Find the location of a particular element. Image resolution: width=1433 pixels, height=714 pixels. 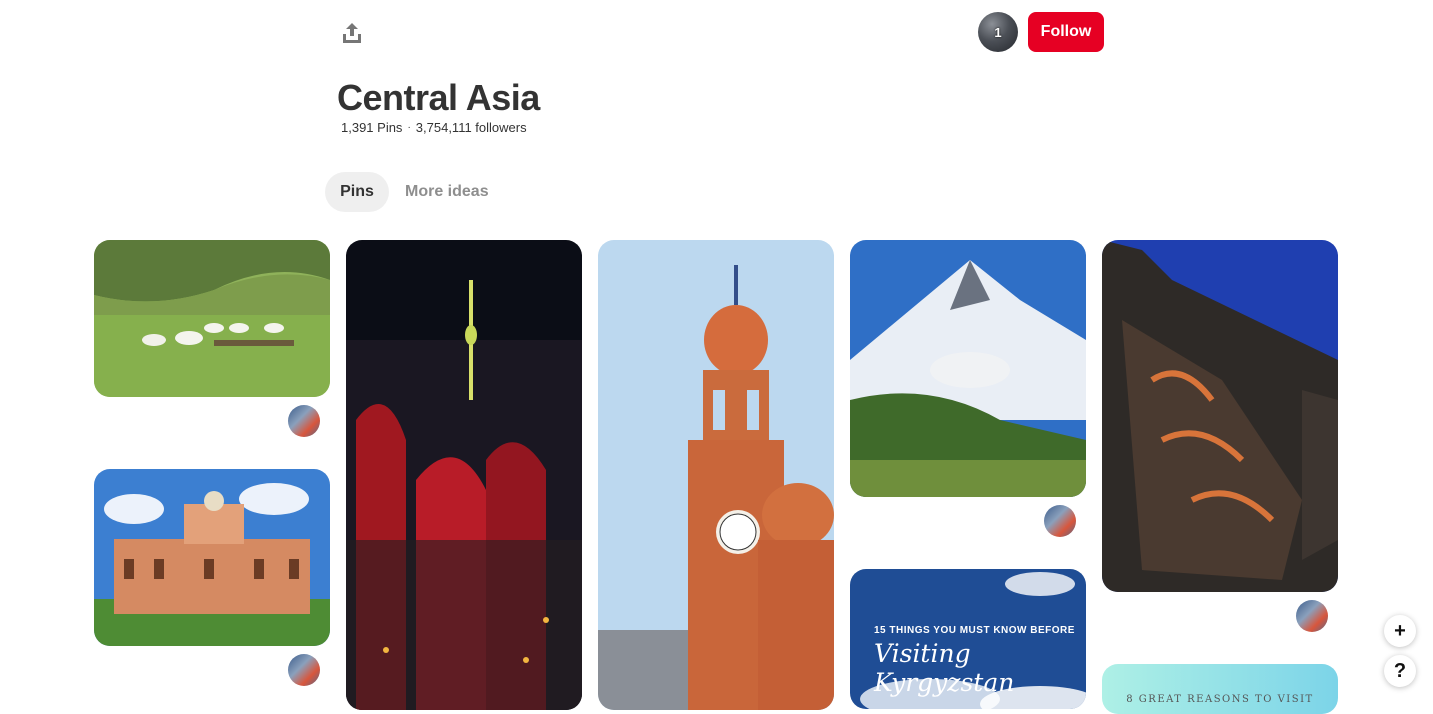

tab-pins: Pins is located at coordinates (357, 192).